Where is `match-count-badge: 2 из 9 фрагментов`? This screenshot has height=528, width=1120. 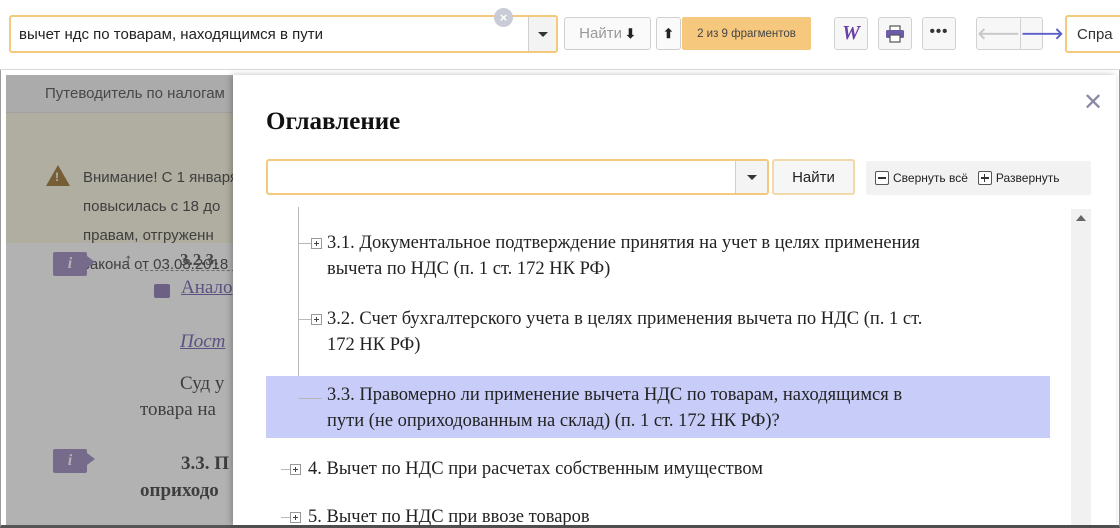 match-count-badge: 2 из 9 фрагментов is located at coordinates (746, 33).